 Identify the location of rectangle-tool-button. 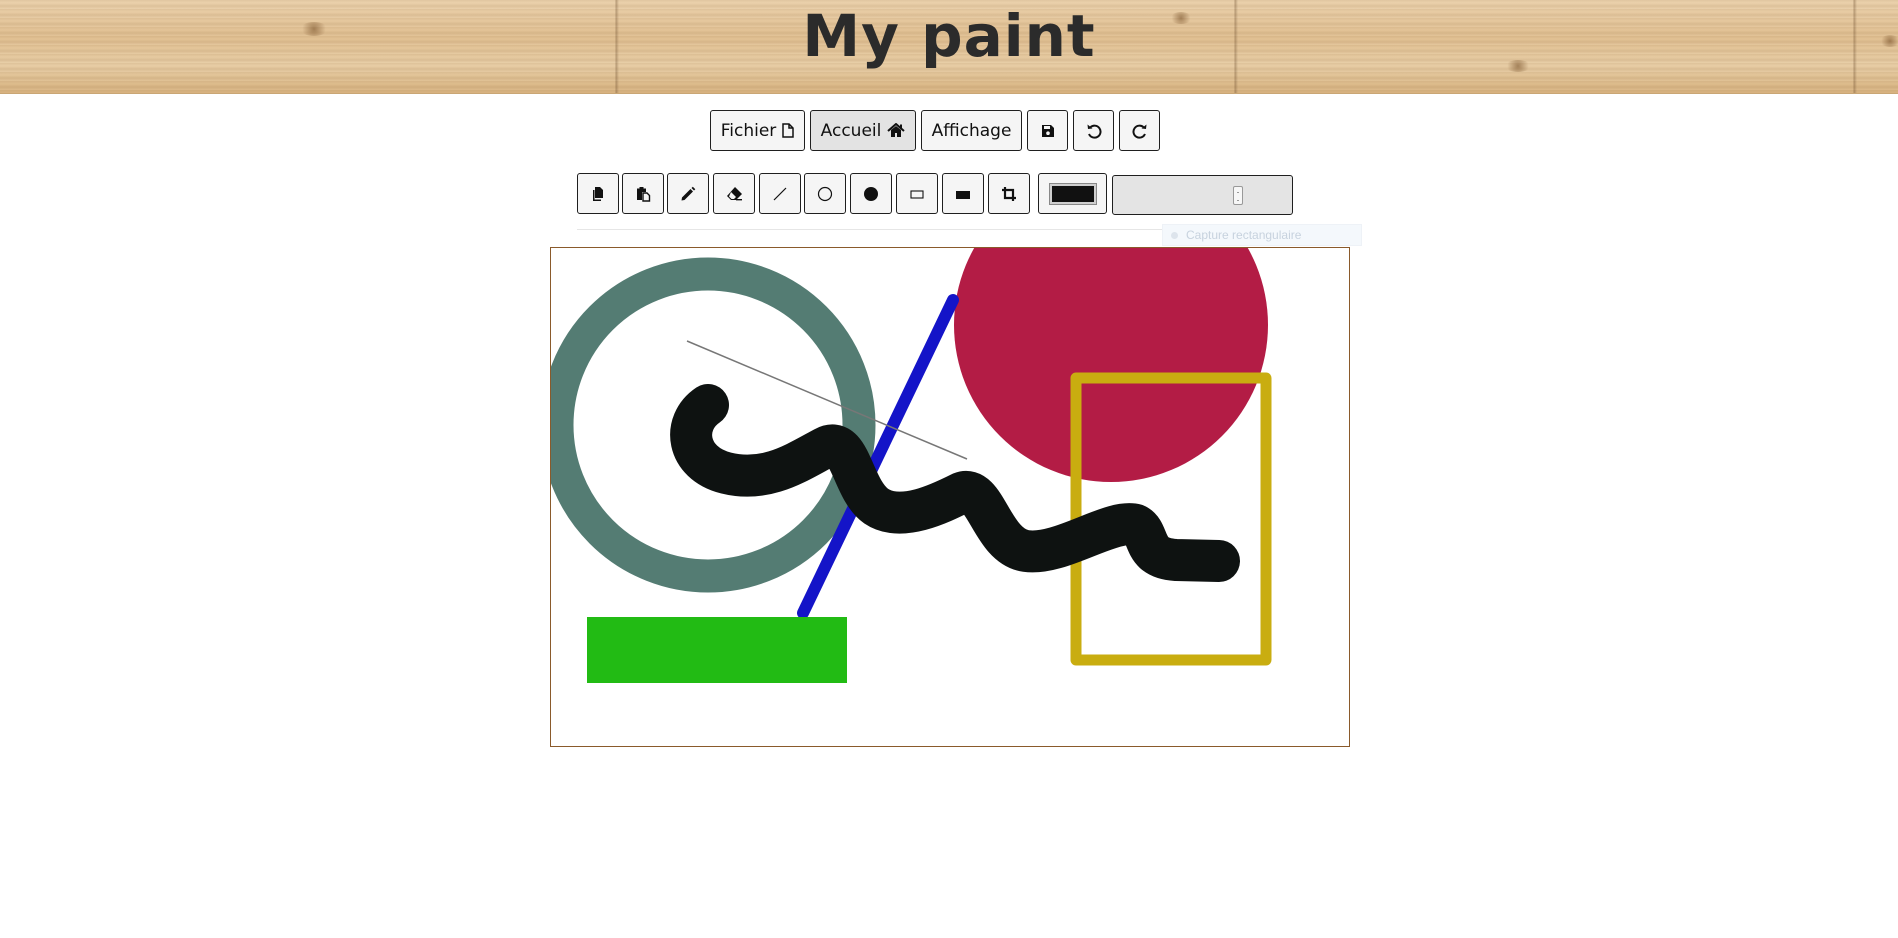
(917, 193).